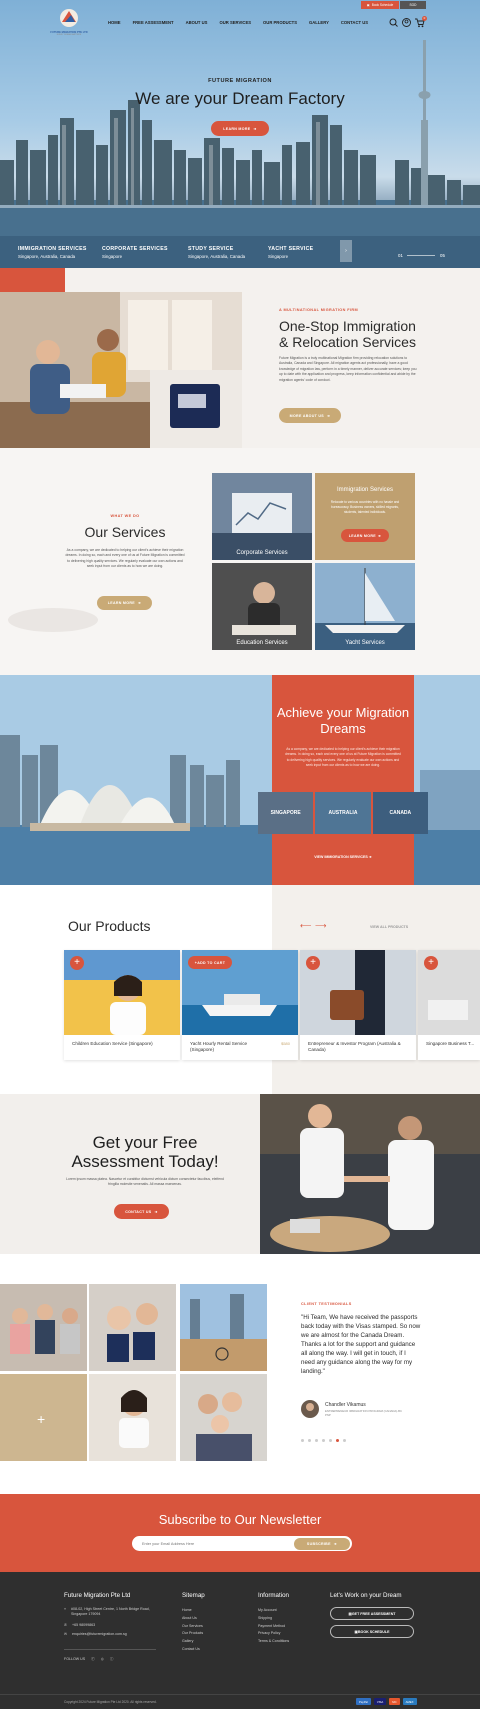  I want to click on book-schedule-button: ▣ Book Schedule, so click(380, 5).